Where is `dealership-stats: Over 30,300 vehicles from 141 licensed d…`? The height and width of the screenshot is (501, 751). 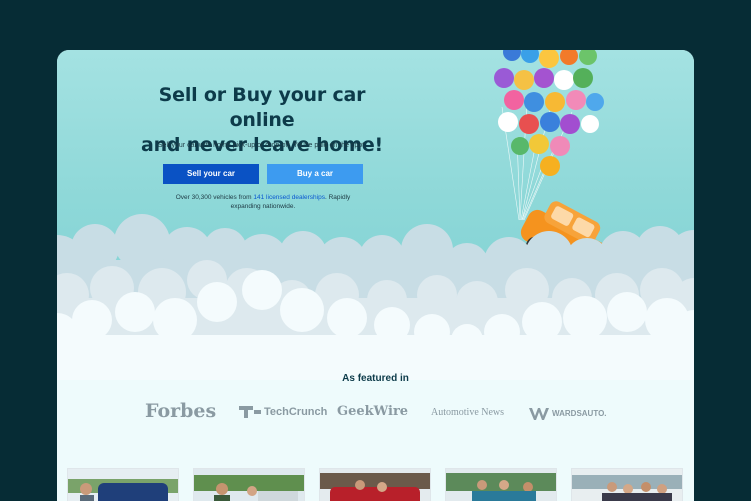 dealership-stats: Over 30,300 vehicles from 141 licensed d… is located at coordinates (263, 202).